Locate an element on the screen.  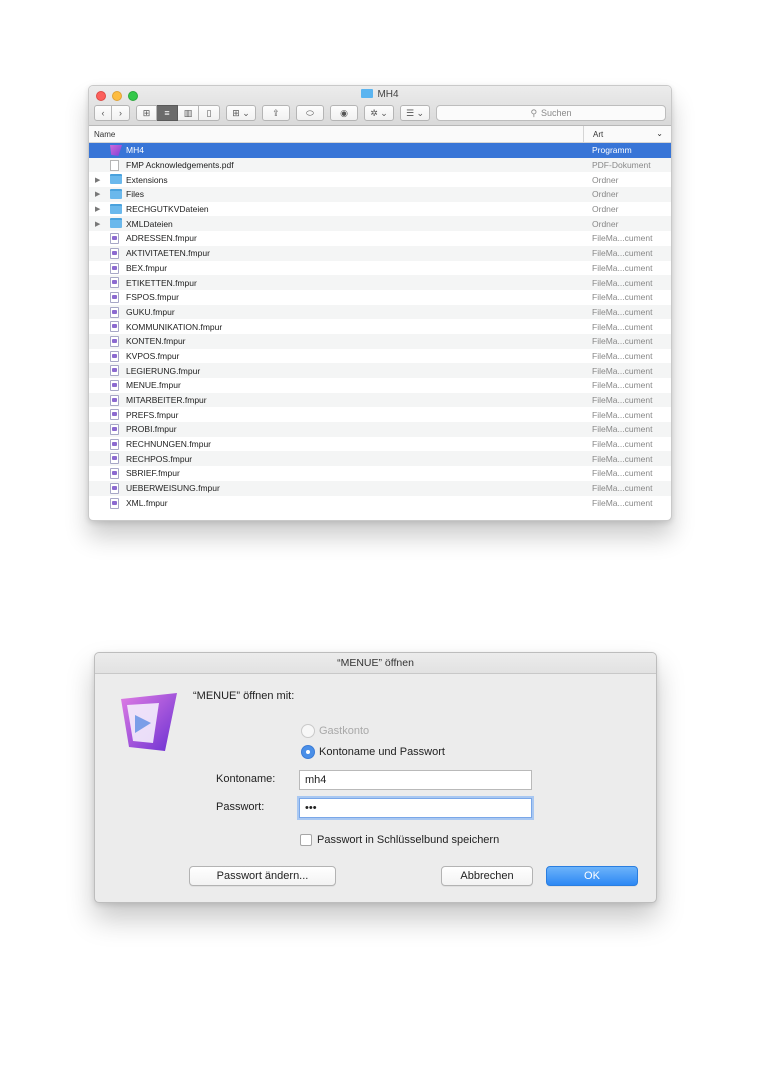
search-field: ⚲ Suchen is located at coordinates (551, 113).